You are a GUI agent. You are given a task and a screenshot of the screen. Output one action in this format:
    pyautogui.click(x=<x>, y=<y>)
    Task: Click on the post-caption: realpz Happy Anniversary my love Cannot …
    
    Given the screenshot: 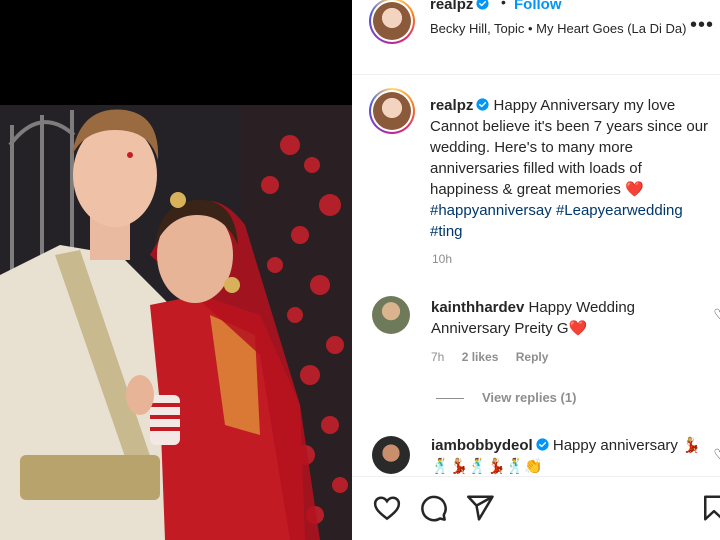 What is the action you would take?
    pyautogui.click(x=572, y=168)
    